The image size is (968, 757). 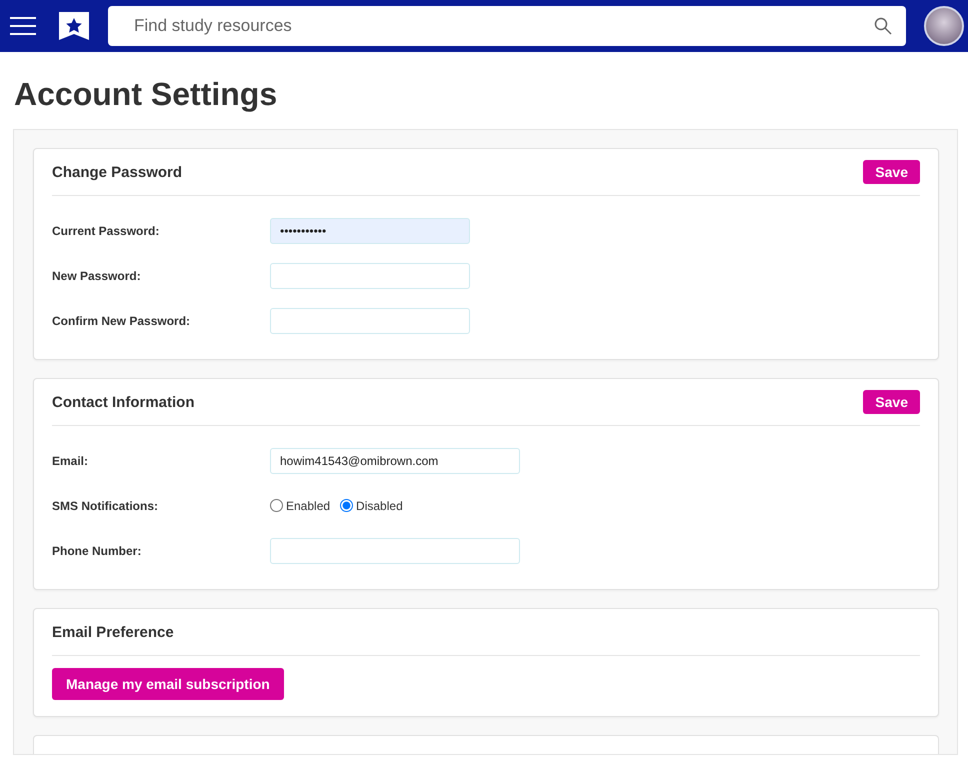 What do you see at coordinates (507, 26) in the screenshot?
I see `search-bar: Find study resources` at bounding box center [507, 26].